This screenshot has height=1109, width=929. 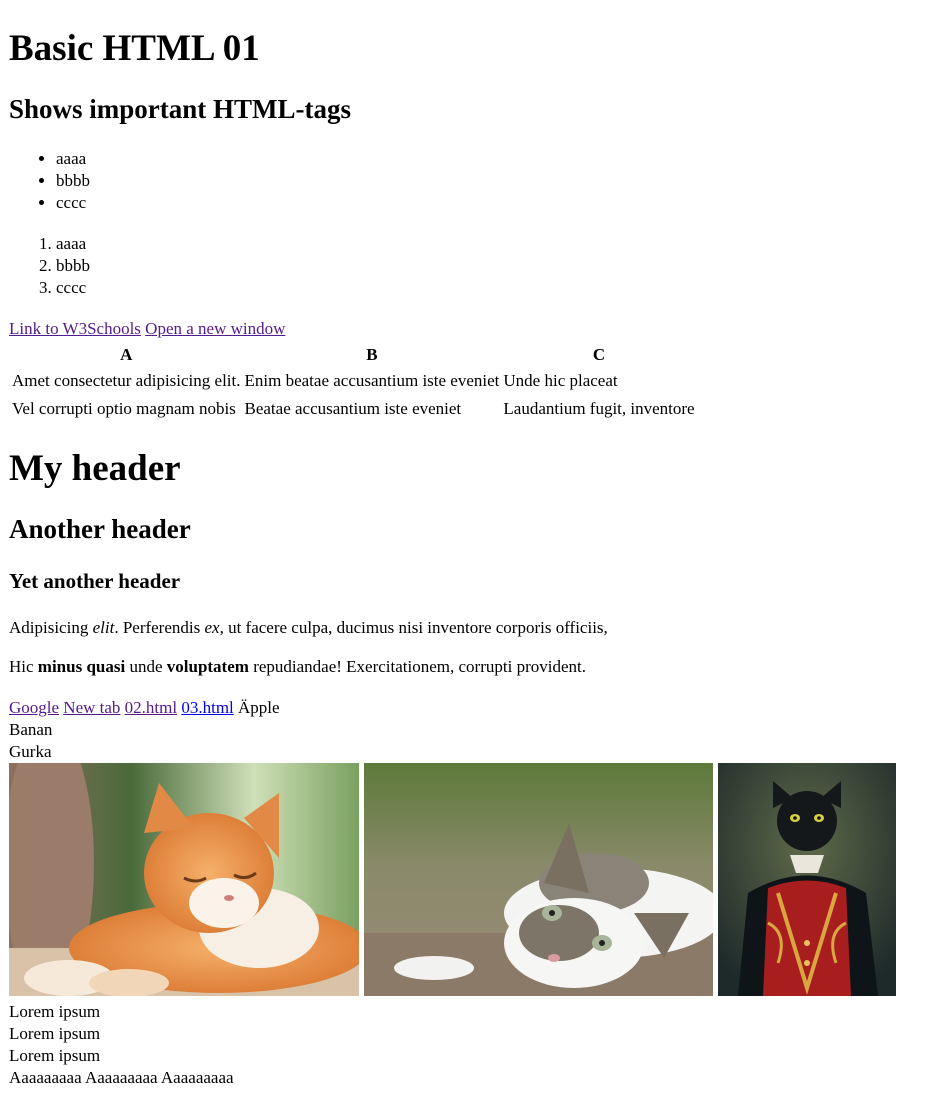 I want to click on paragraph-text: Hic, so click(x=23, y=666).